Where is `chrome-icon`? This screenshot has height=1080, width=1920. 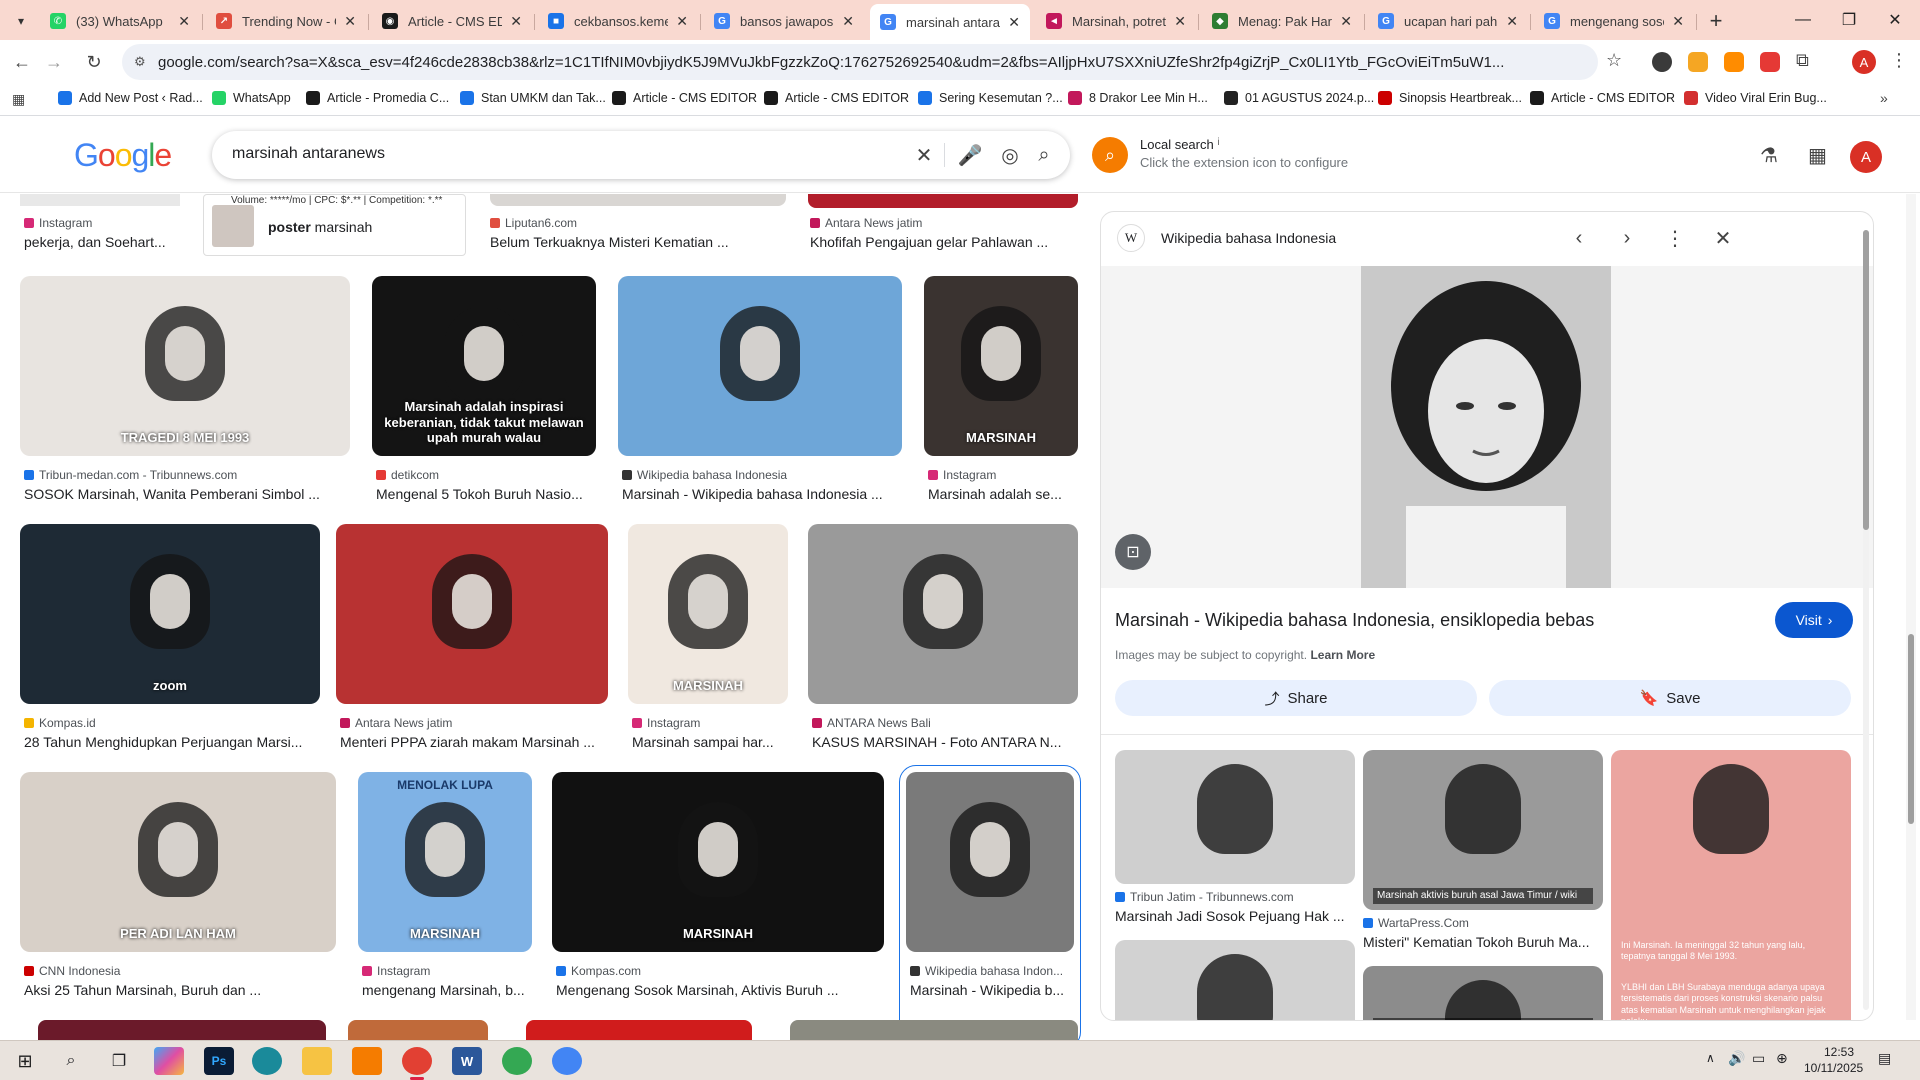
chrome-icon is located at coordinates (517, 1061).